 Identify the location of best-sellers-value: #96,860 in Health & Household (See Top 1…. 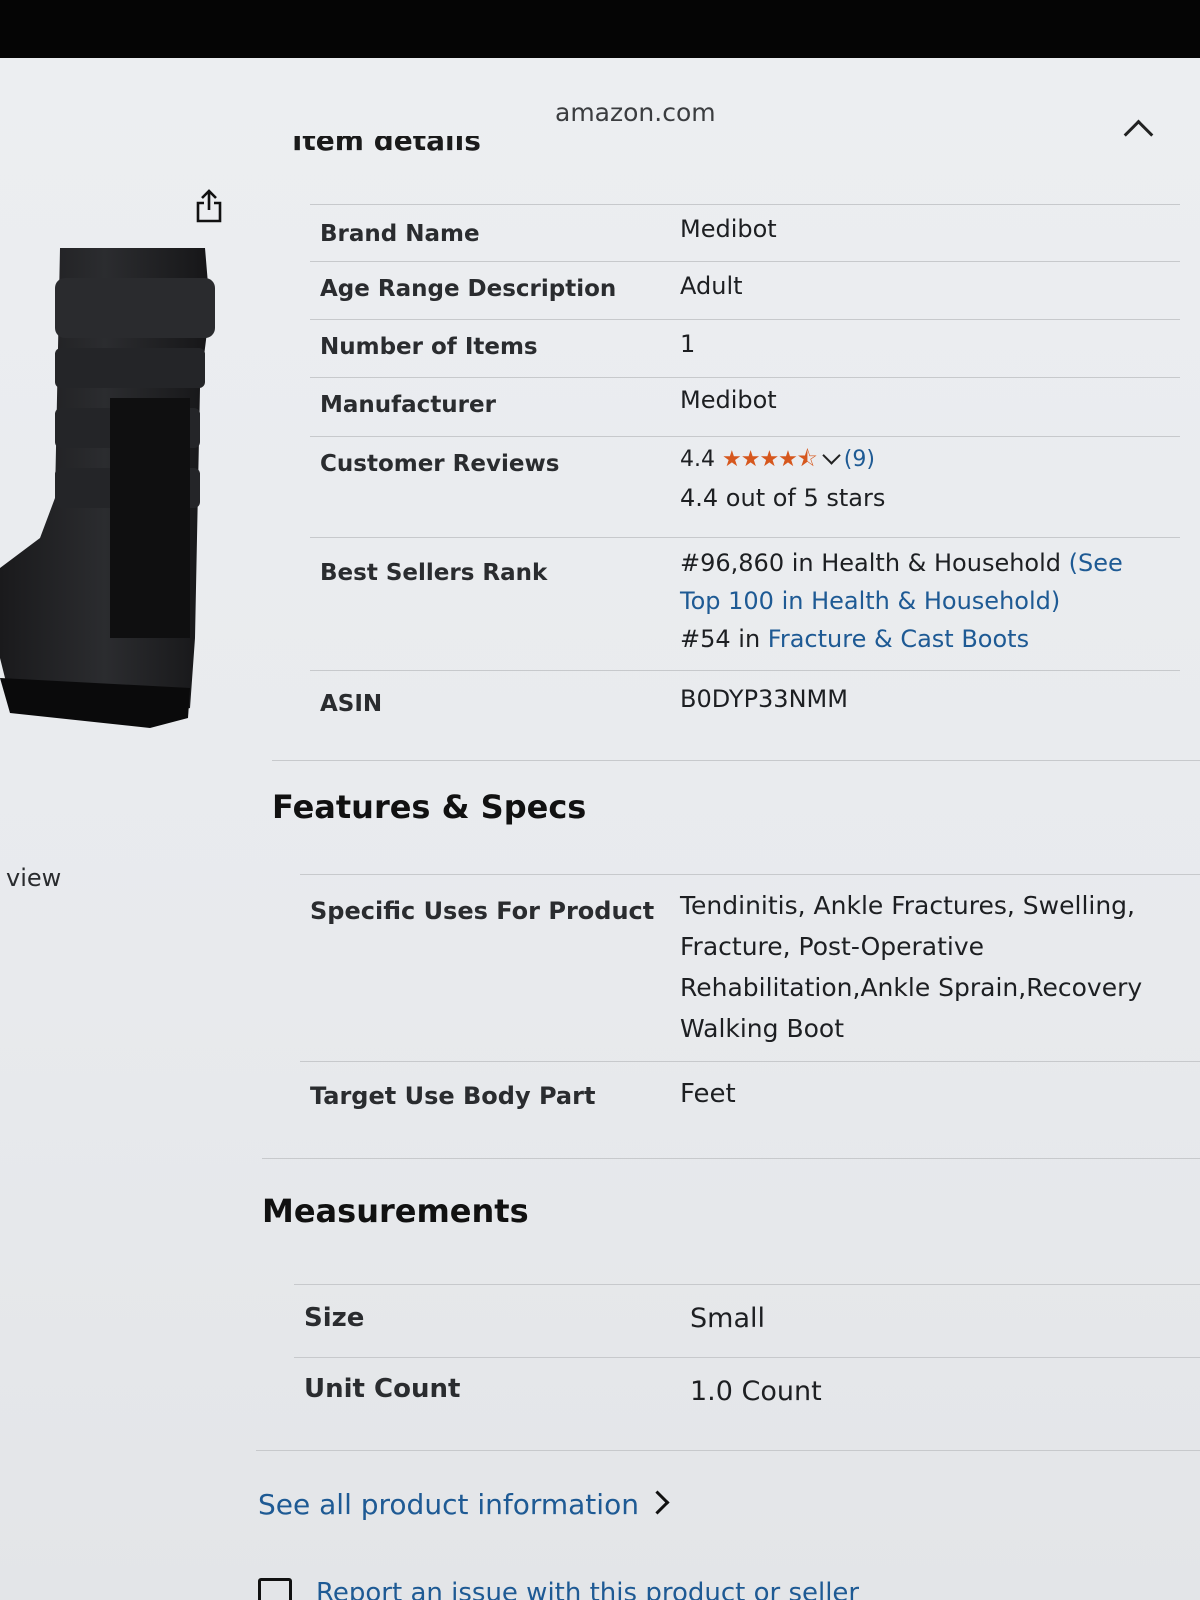
(901, 601).